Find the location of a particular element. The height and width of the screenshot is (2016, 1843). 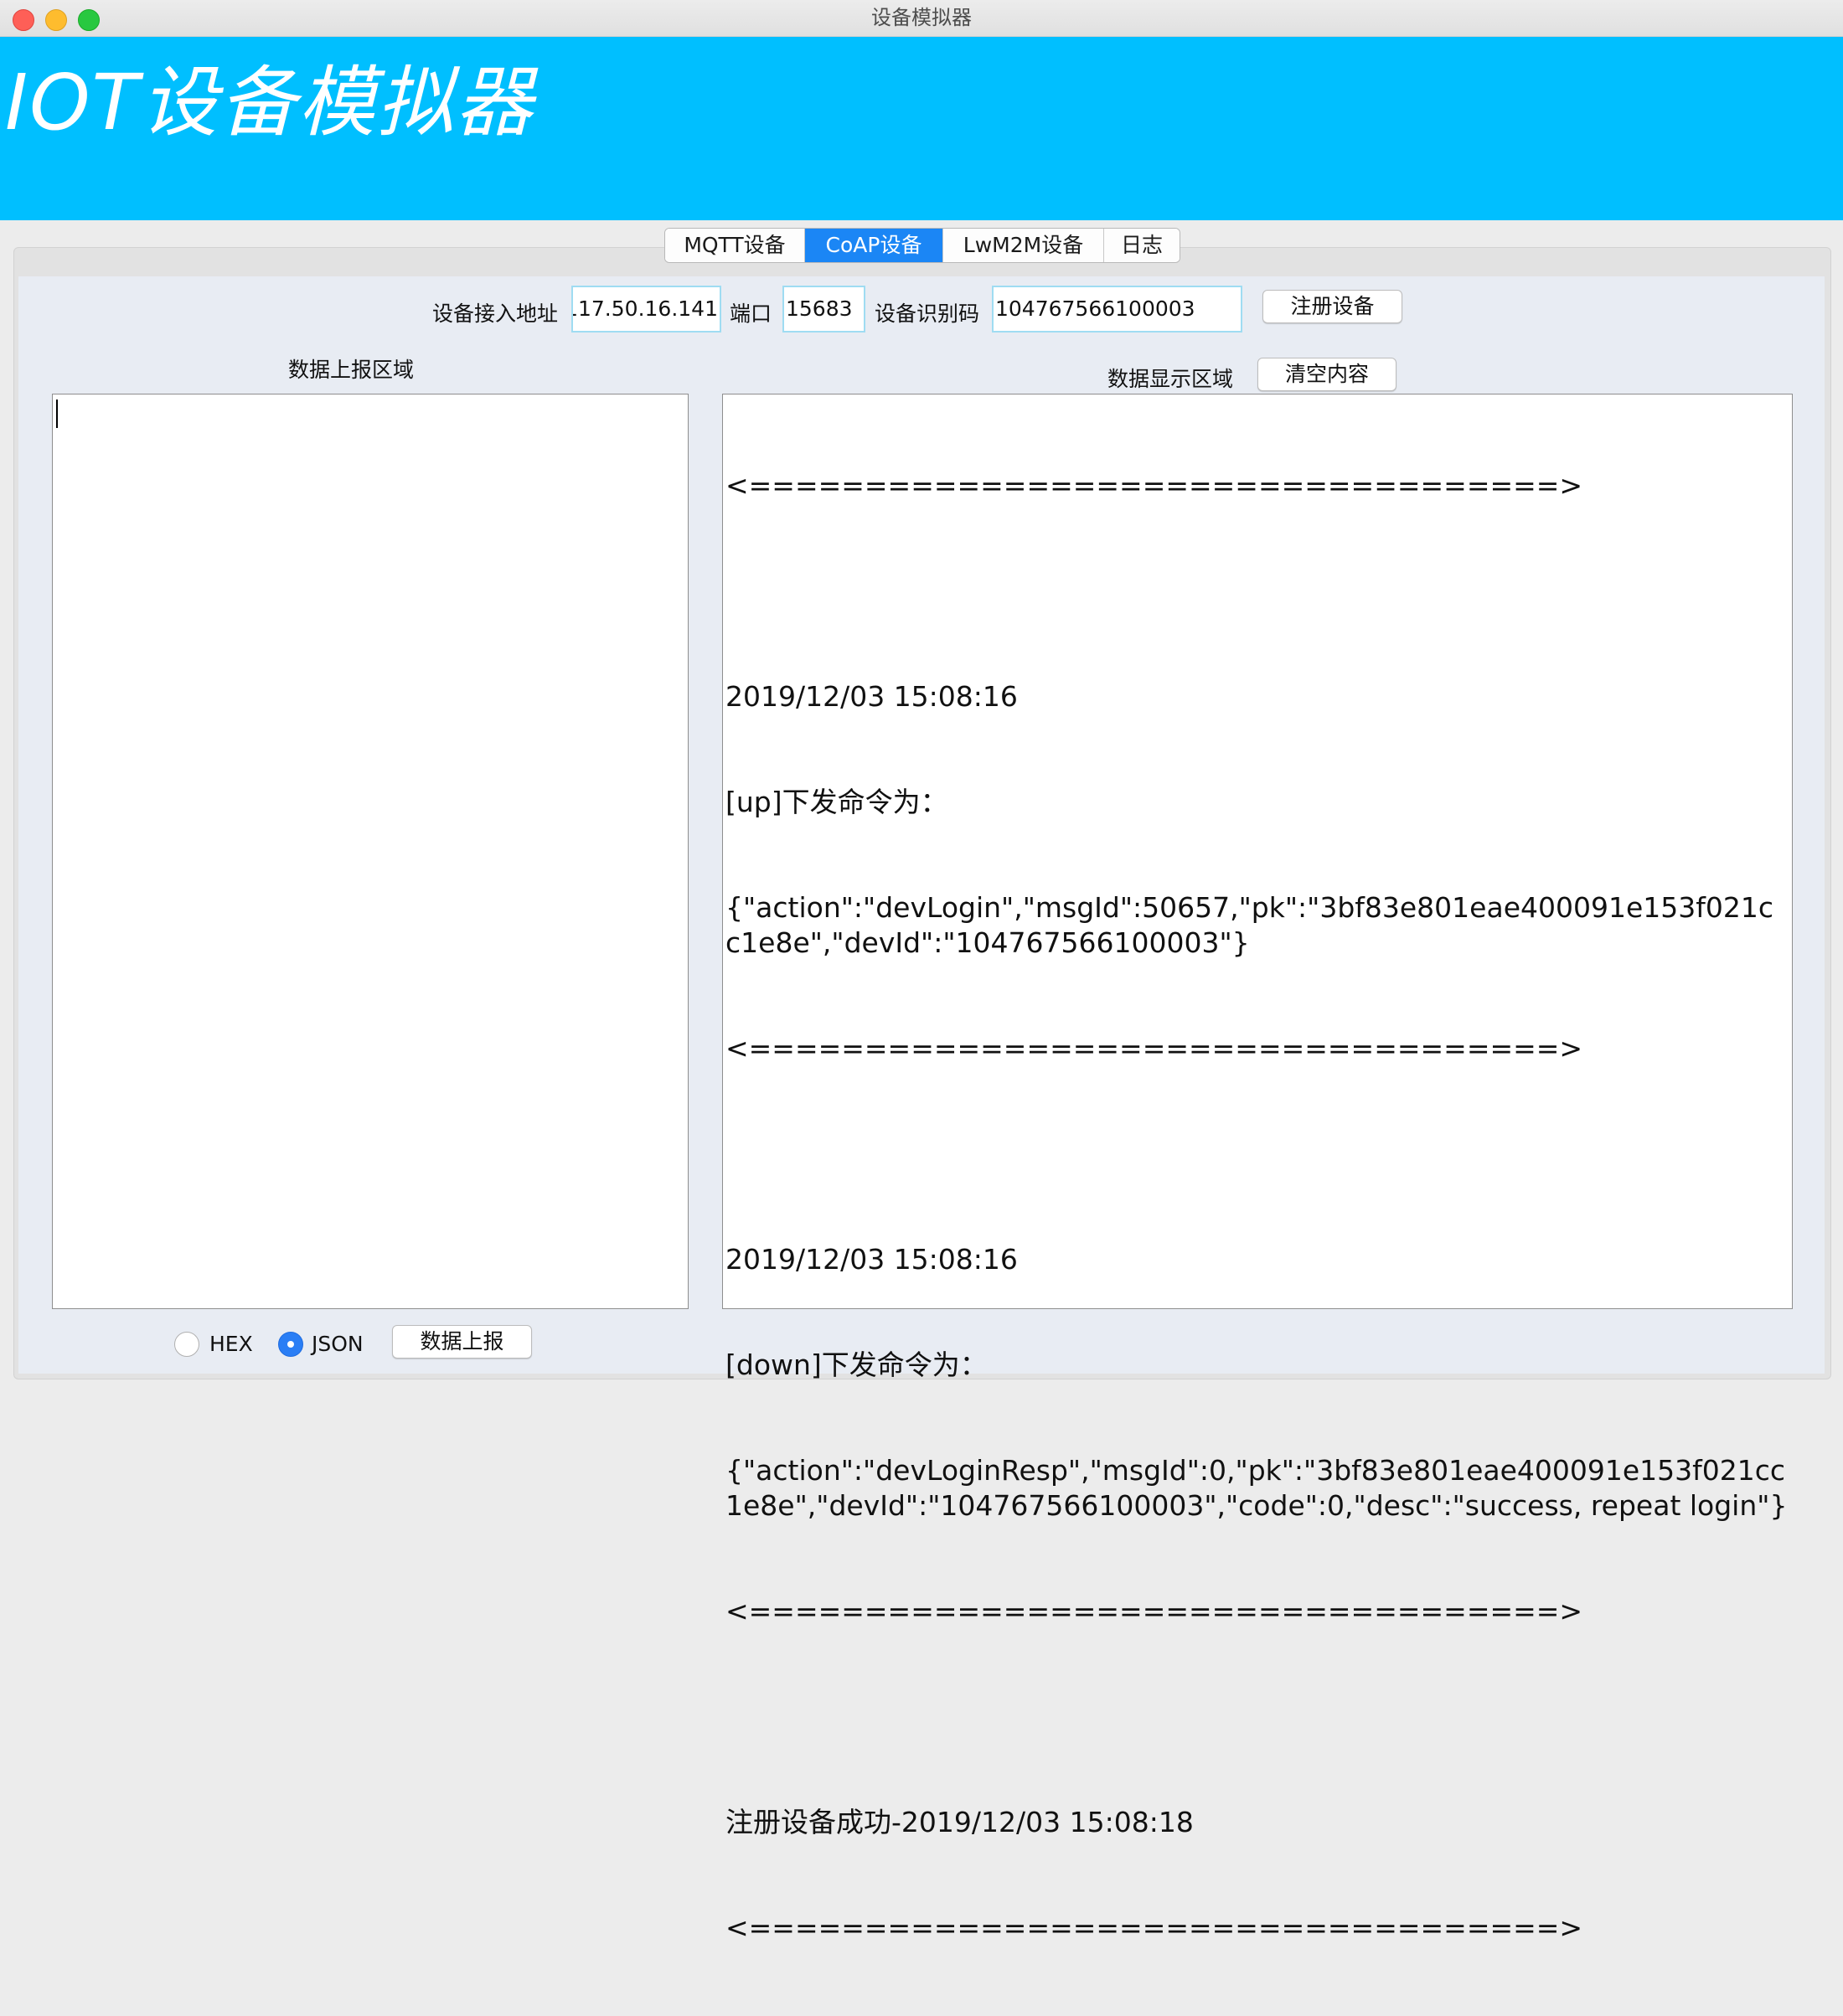

tab-log: 日志 is located at coordinates (1142, 246).